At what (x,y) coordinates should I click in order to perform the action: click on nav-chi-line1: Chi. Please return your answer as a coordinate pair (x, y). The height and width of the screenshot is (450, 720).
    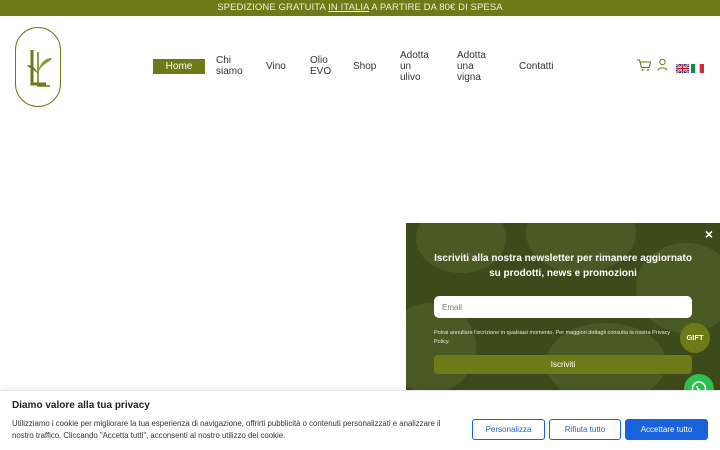
    Looking at the image, I should click on (224, 60).